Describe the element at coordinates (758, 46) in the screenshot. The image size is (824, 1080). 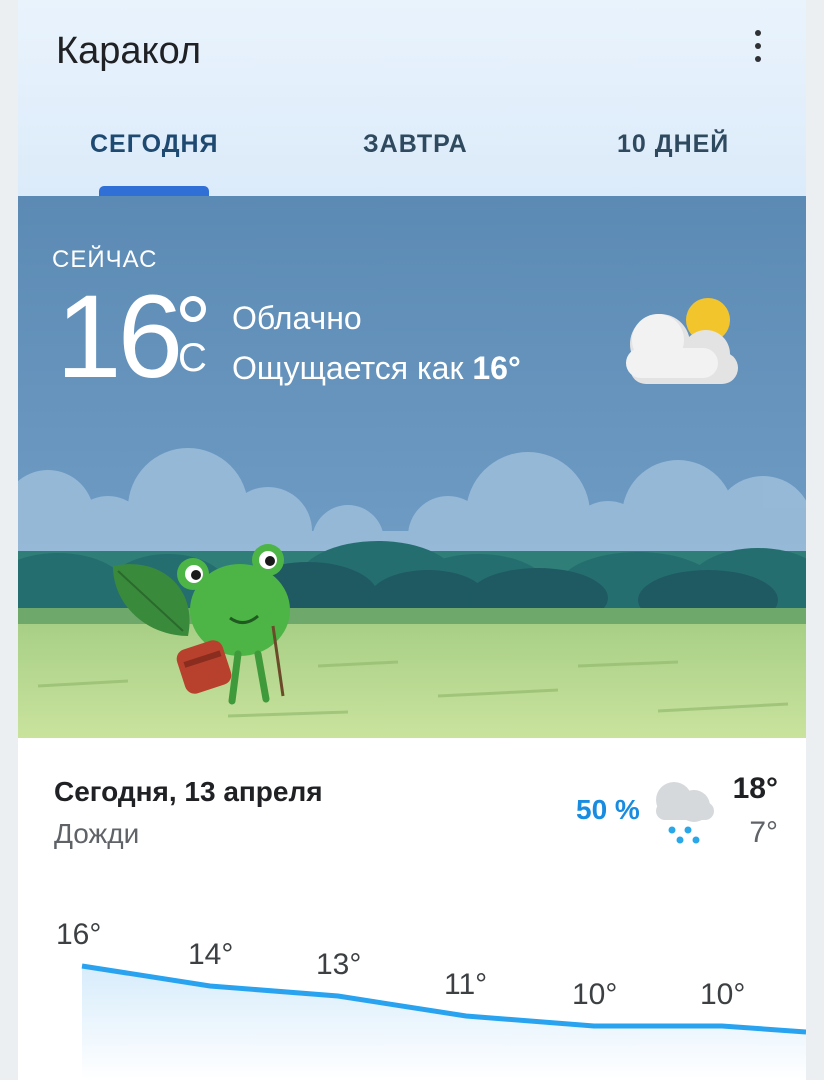
I see `more-options-icon` at that location.